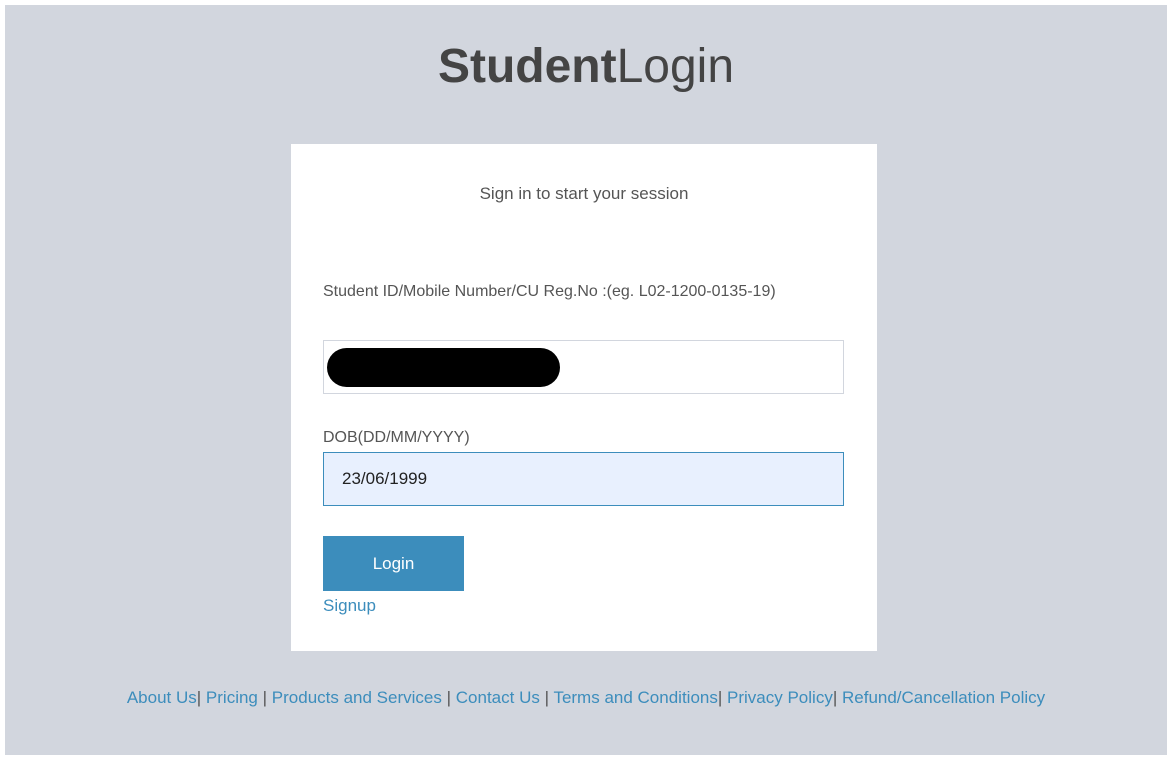  Describe the element at coordinates (527, 66) in the screenshot. I see `page-title-bold: Student` at that location.